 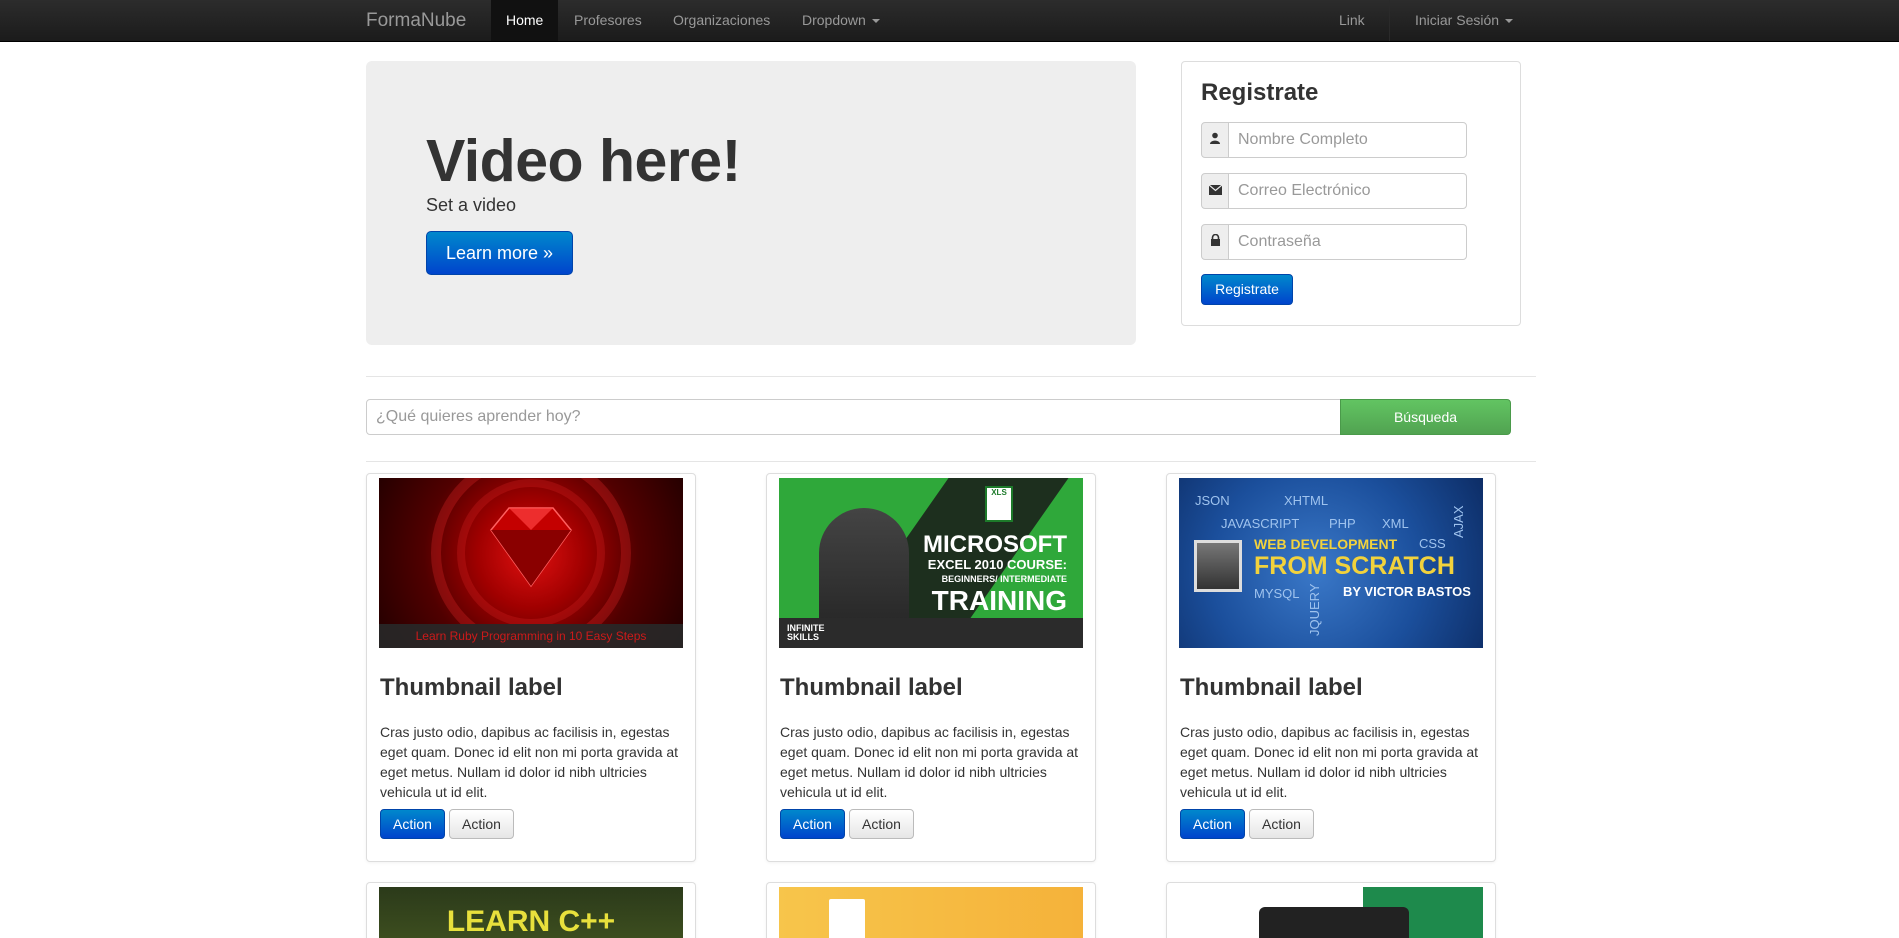 I want to click on hero-unit: Video here! Set a video Learn more », so click(x=751, y=203).